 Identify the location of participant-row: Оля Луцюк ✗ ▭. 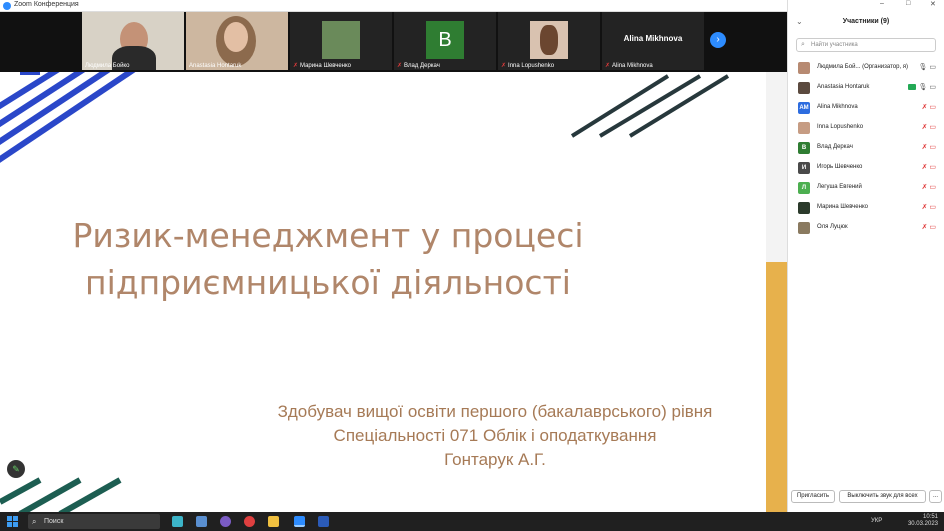
(866, 228).